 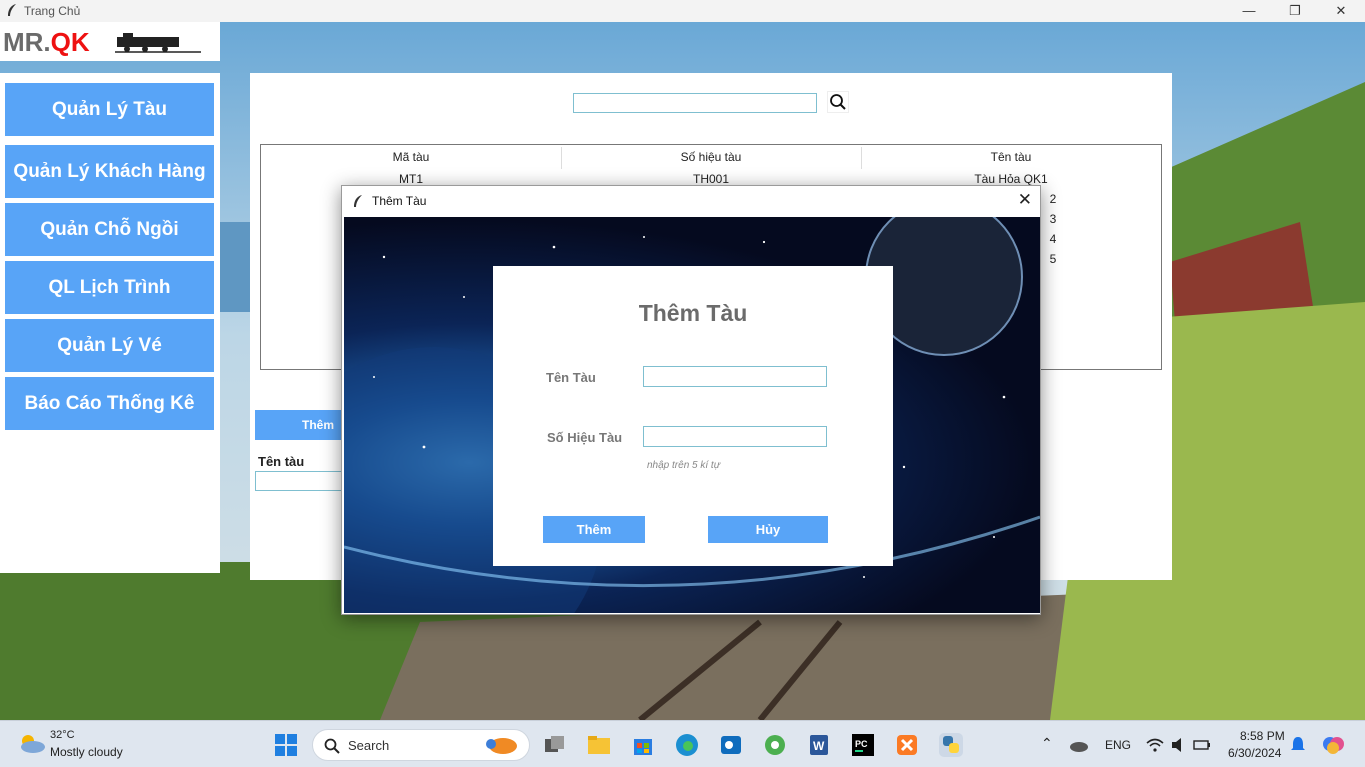 I want to click on copilot-icon, so click(x=1334, y=745).